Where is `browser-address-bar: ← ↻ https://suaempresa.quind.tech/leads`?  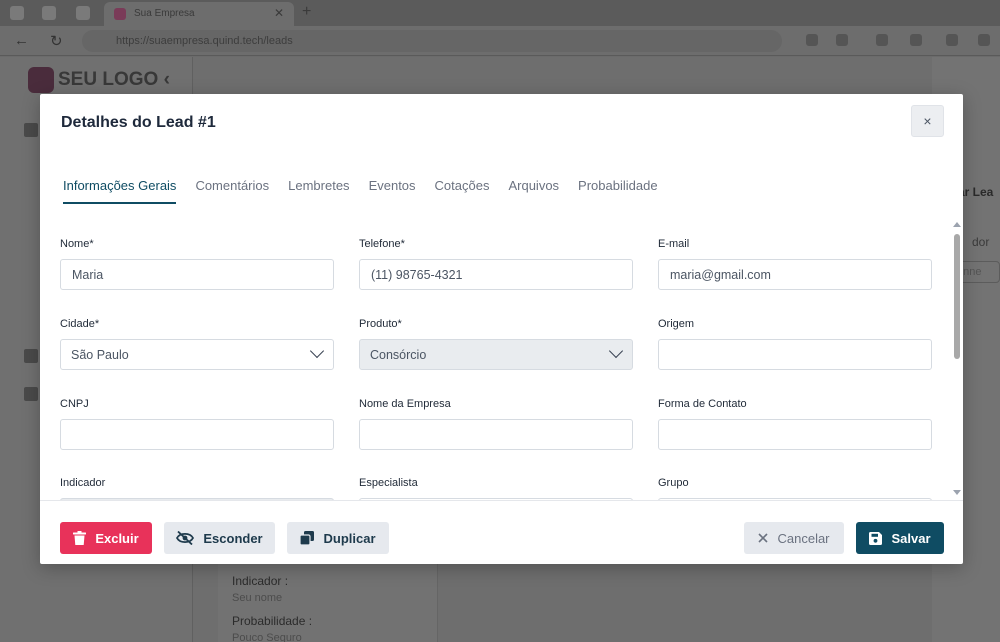
browser-address-bar: ← ↻ https://suaempresa.quind.tech/leads is located at coordinates (500, 41).